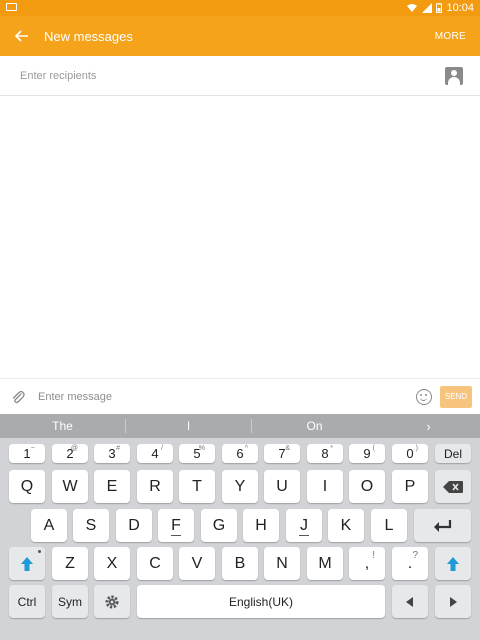 The width and height of the screenshot is (480, 640). I want to click on emoji-icon, so click(424, 396).